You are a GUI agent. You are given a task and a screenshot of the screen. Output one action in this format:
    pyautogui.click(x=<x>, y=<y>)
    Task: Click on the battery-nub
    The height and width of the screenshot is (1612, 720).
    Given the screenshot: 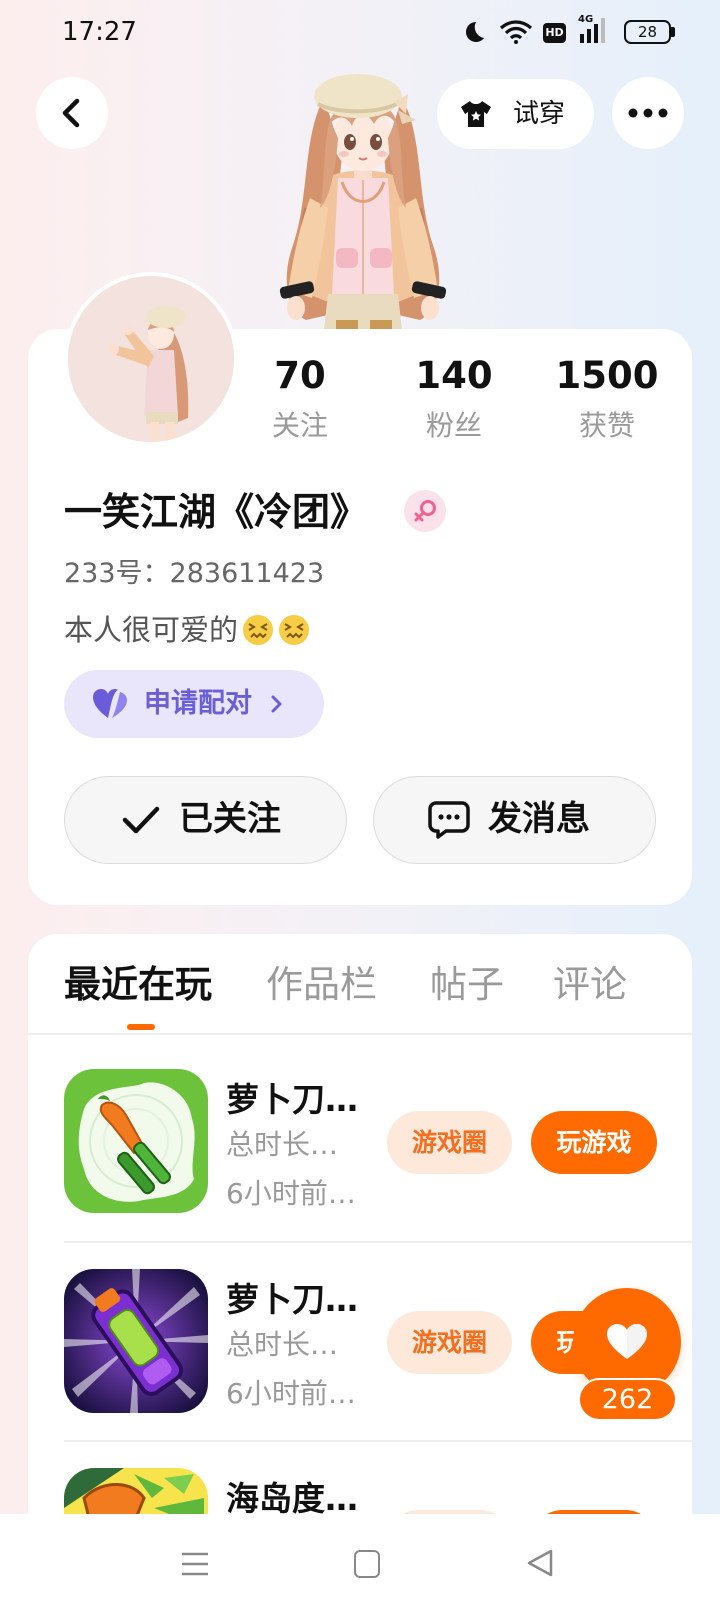 What is the action you would take?
    pyautogui.click(x=673, y=32)
    